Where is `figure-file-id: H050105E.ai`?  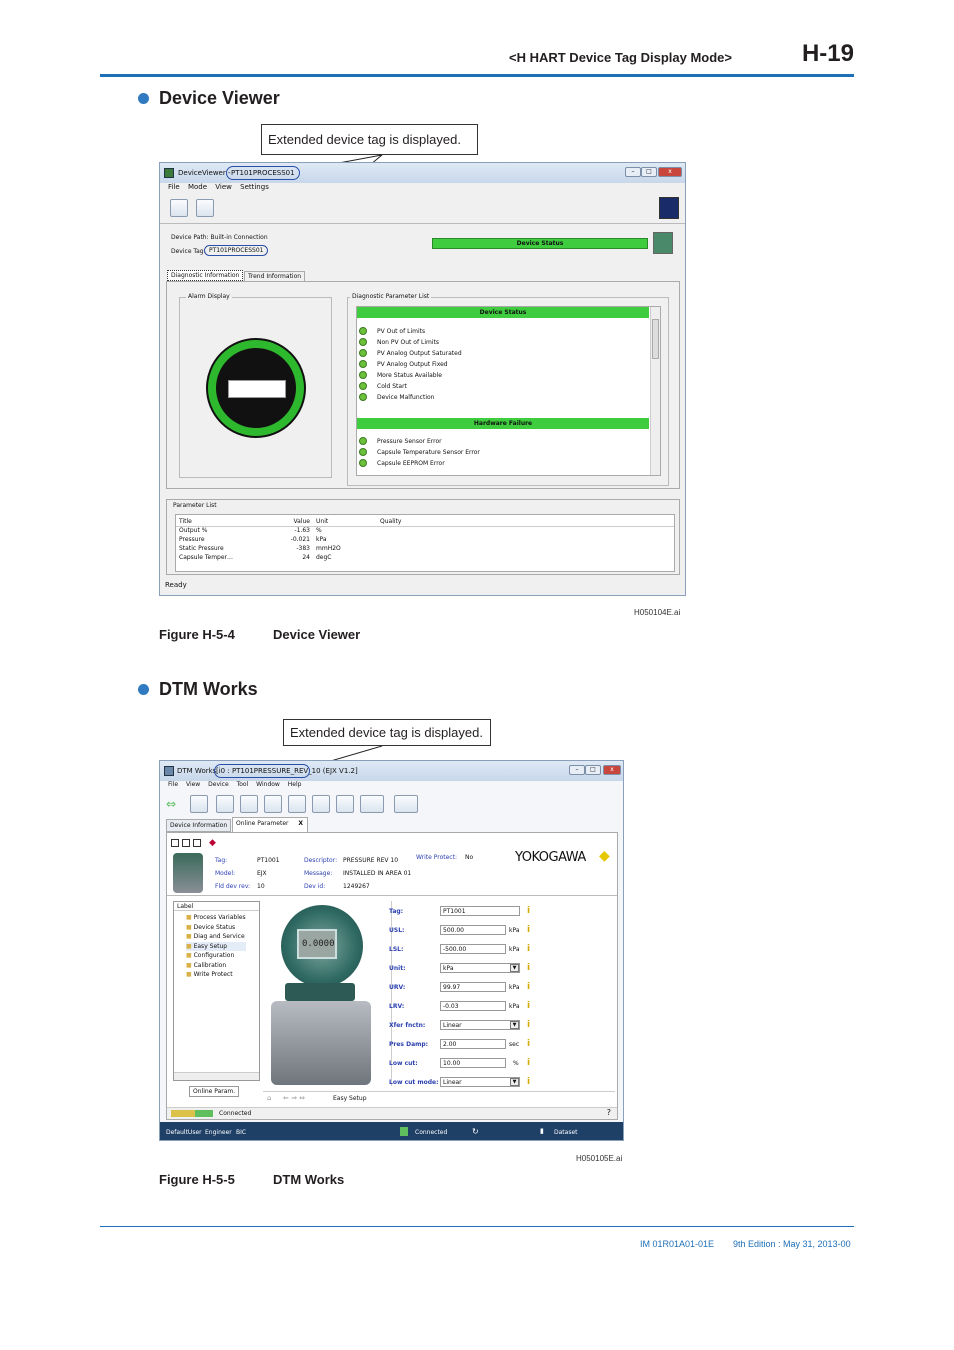 figure-file-id: H050105E.ai is located at coordinates (599, 1158).